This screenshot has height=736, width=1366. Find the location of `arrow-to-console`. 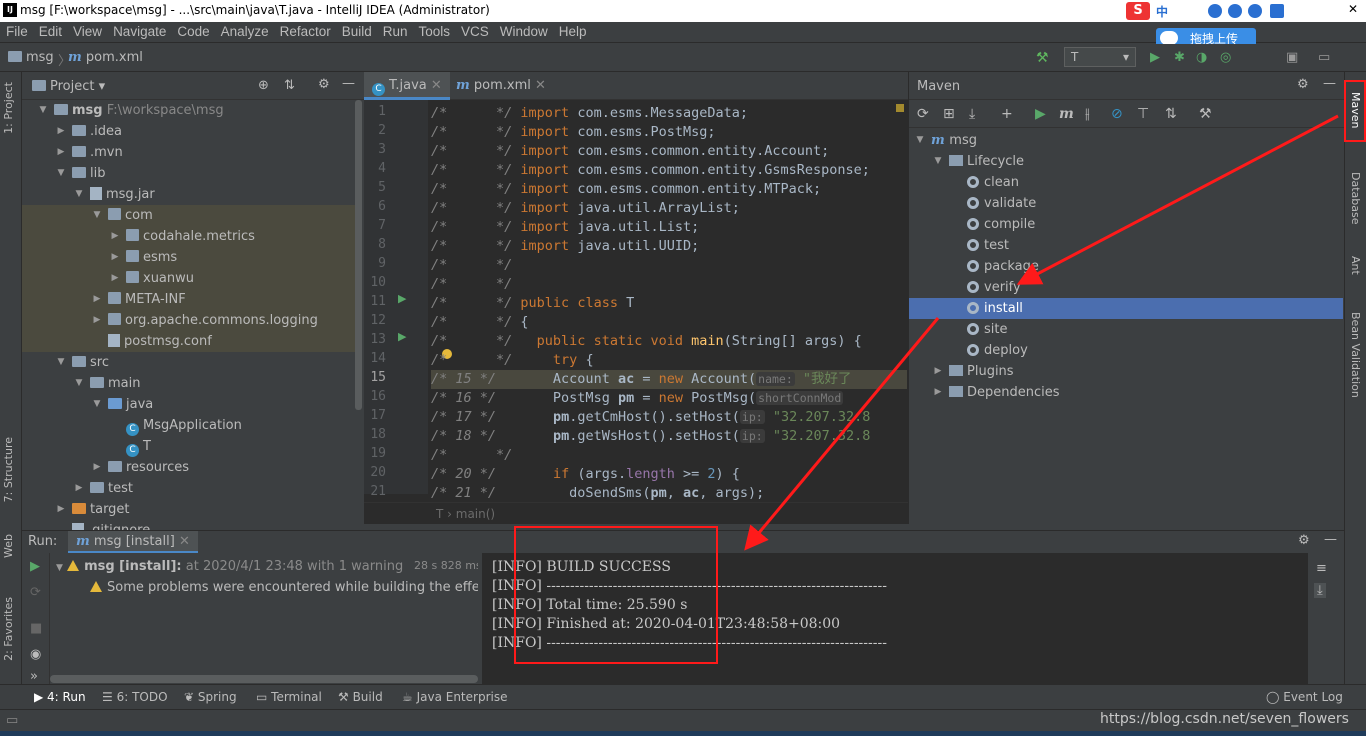

arrow-to-console is located at coordinates (842, 434).